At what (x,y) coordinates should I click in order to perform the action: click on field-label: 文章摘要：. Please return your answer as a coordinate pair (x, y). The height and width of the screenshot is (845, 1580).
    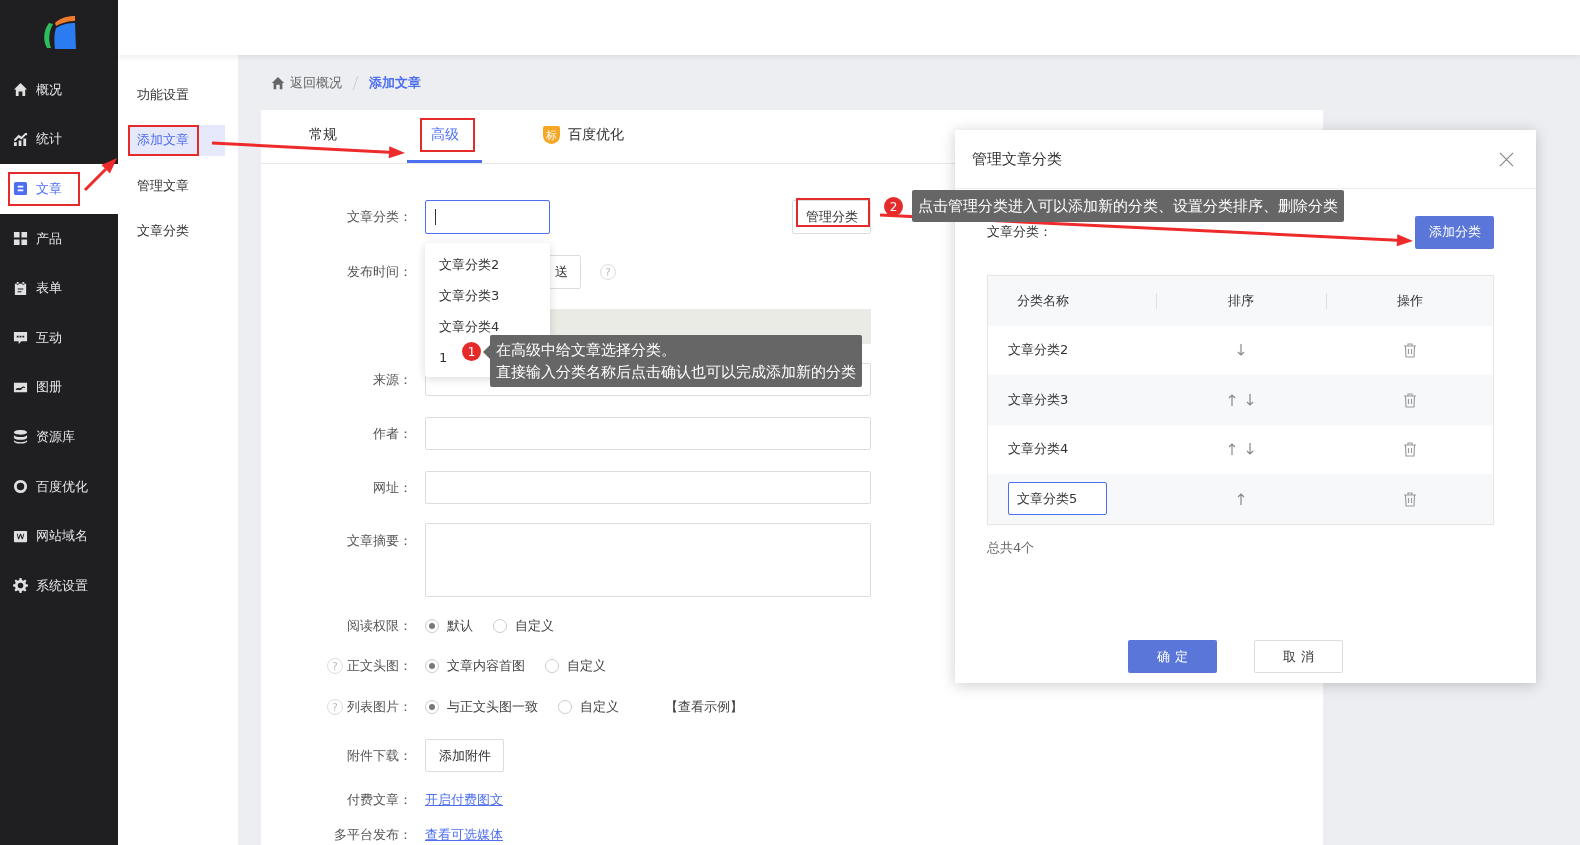
    Looking at the image, I should click on (379, 541).